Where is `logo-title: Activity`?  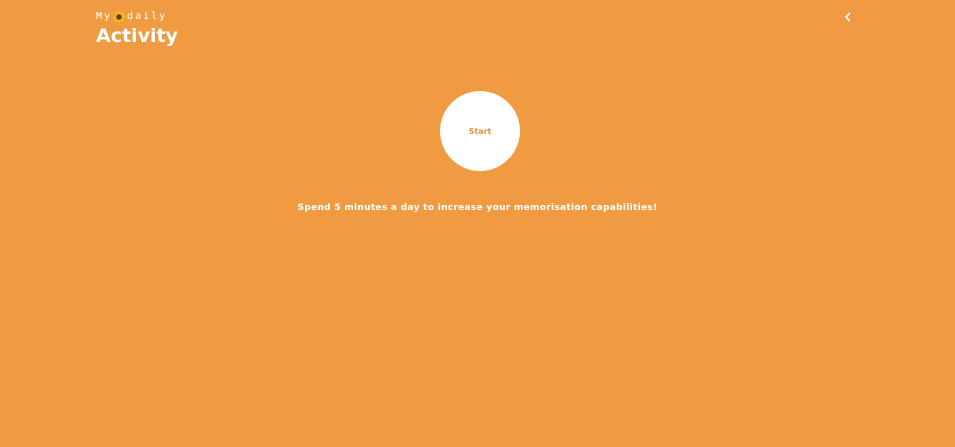 logo-title: Activity is located at coordinates (137, 36).